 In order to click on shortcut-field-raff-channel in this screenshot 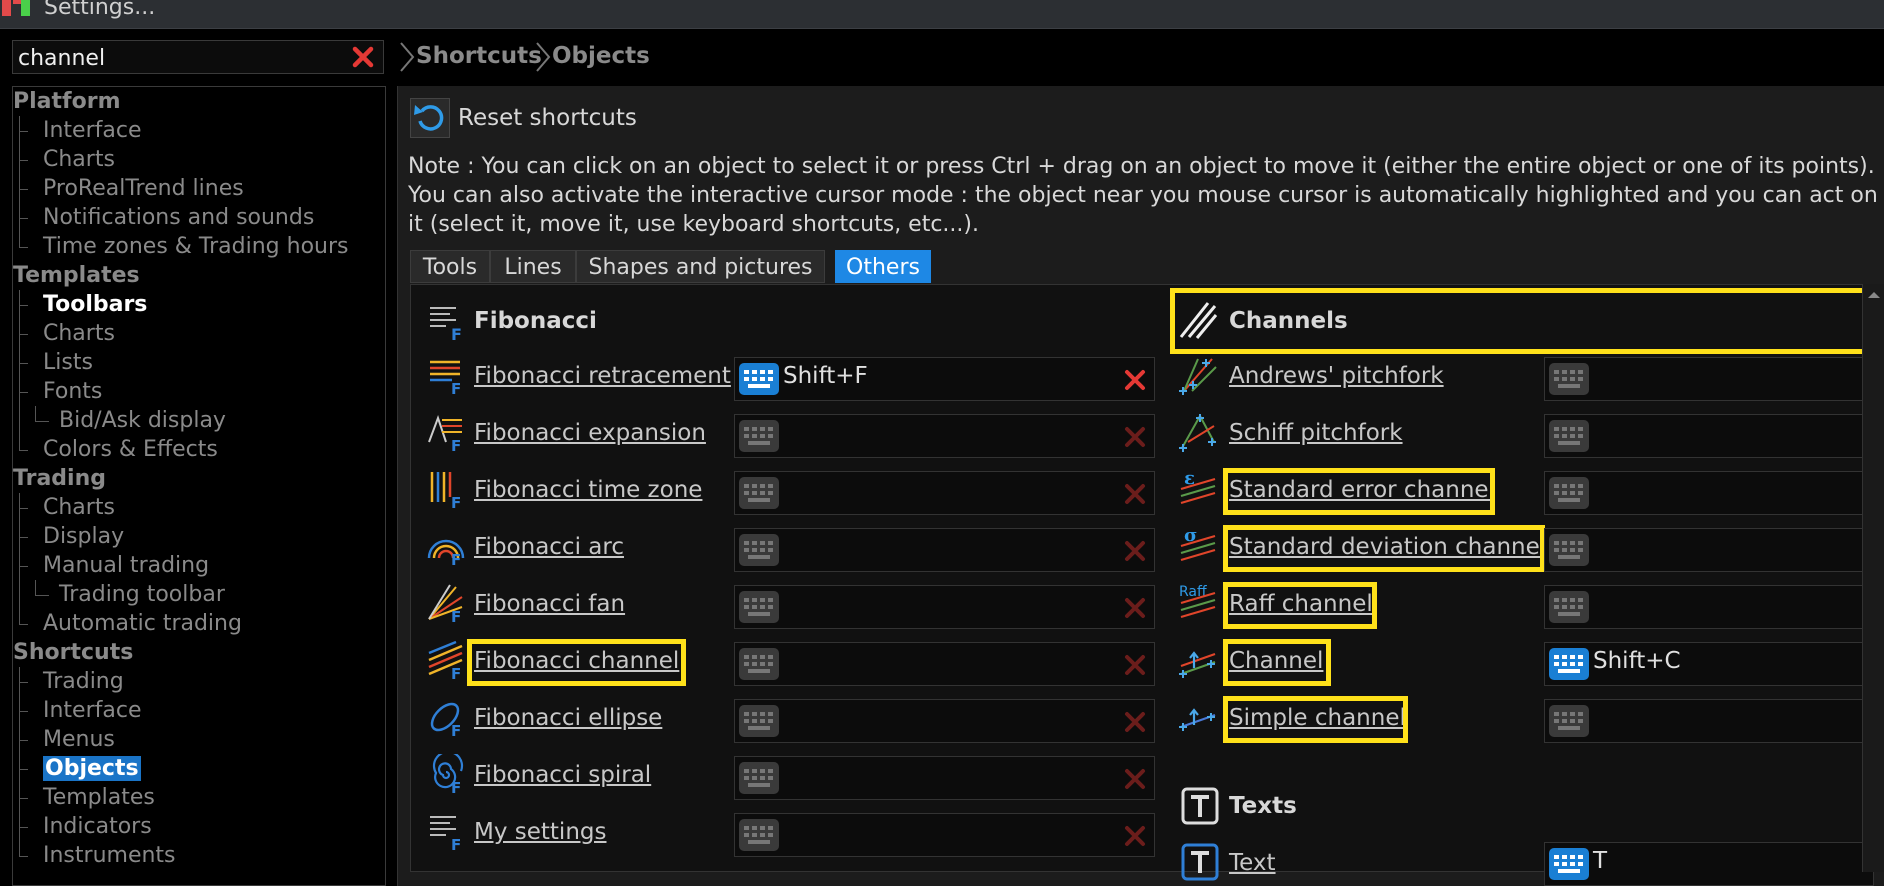, I will do `click(1709, 607)`.